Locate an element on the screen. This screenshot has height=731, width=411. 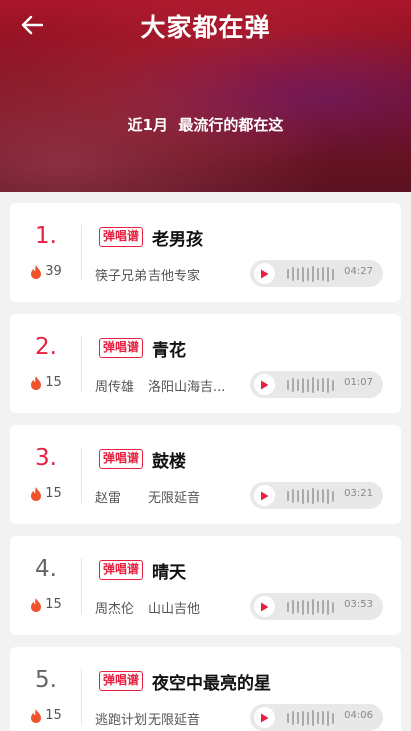
audio-player: 04:06 is located at coordinates (316, 717).